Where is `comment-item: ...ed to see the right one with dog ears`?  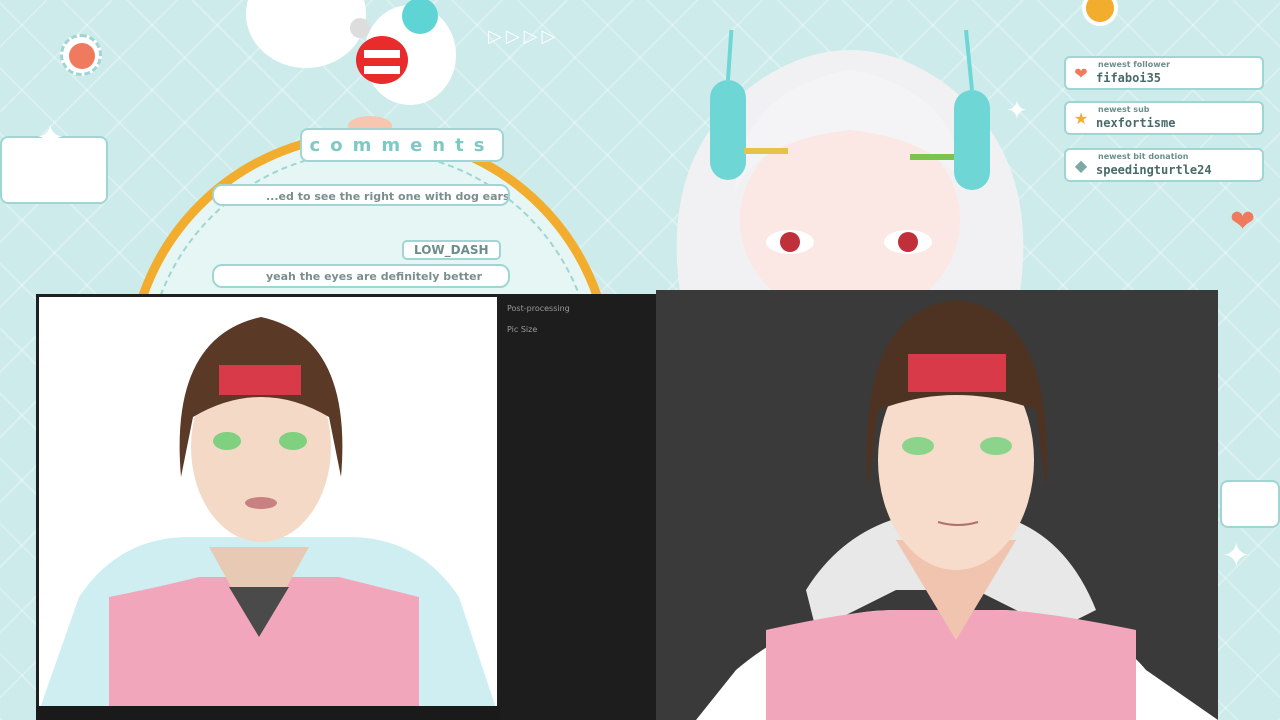
comment-item: ...ed to see the right one with dog ears is located at coordinates (361, 195).